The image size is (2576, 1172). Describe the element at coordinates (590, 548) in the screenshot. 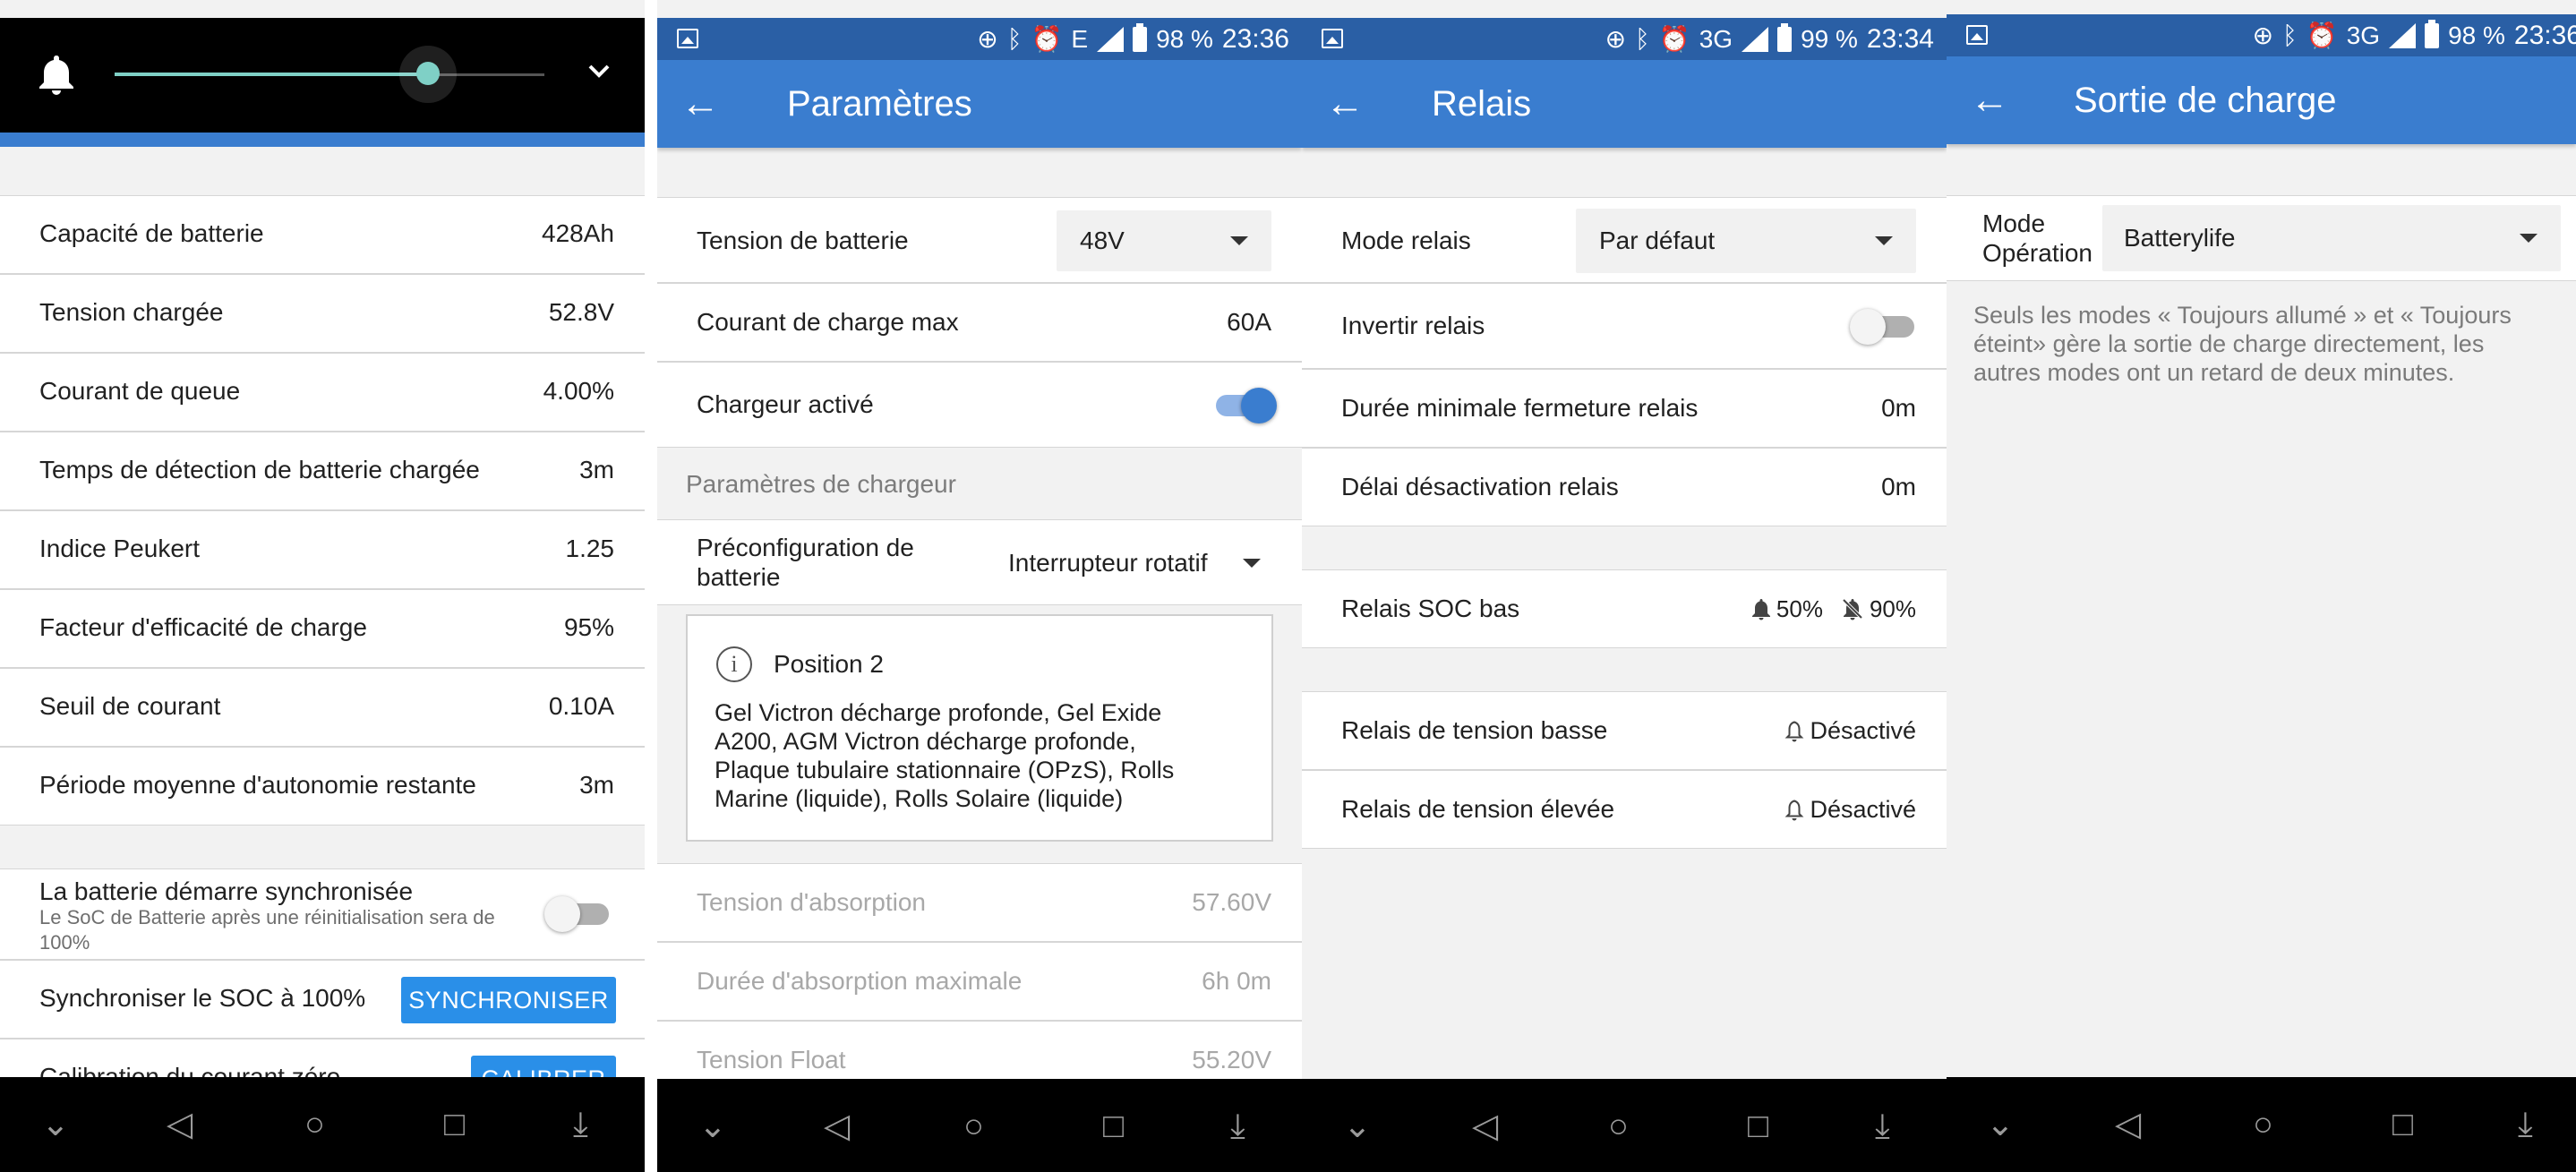

I see `item-value: 1.25` at that location.